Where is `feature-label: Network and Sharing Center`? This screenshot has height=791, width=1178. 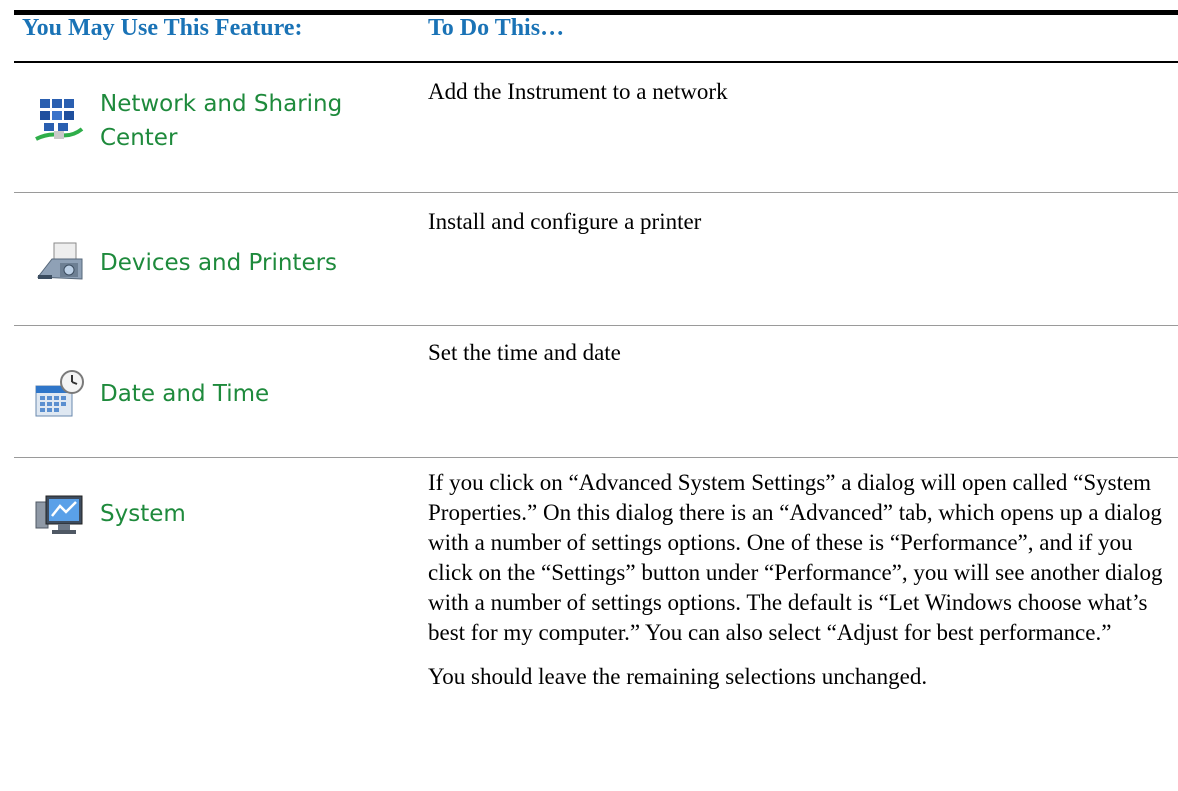 feature-label: Network and Sharing Center is located at coordinates (221, 121).